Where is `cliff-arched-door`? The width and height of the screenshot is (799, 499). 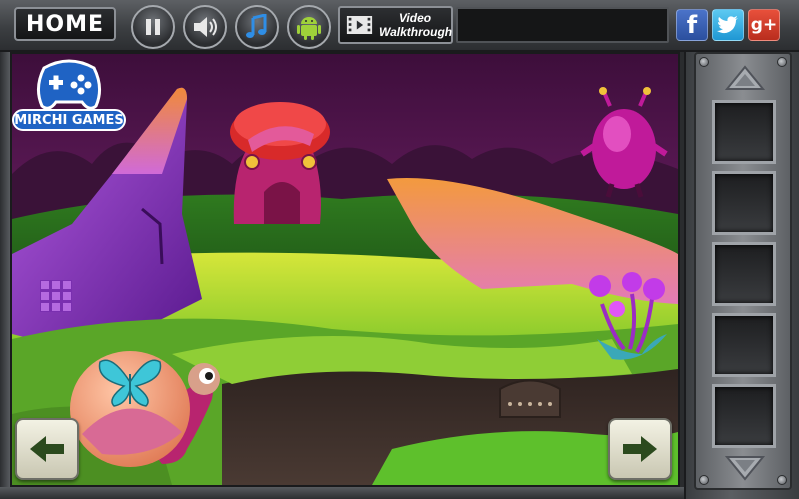 cliff-arched-door is located at coordinates (530, 398).